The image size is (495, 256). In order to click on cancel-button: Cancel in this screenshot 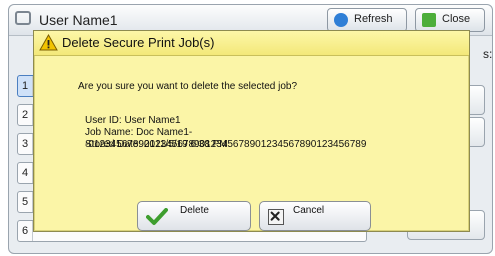, I will do `click(315, 216)`.